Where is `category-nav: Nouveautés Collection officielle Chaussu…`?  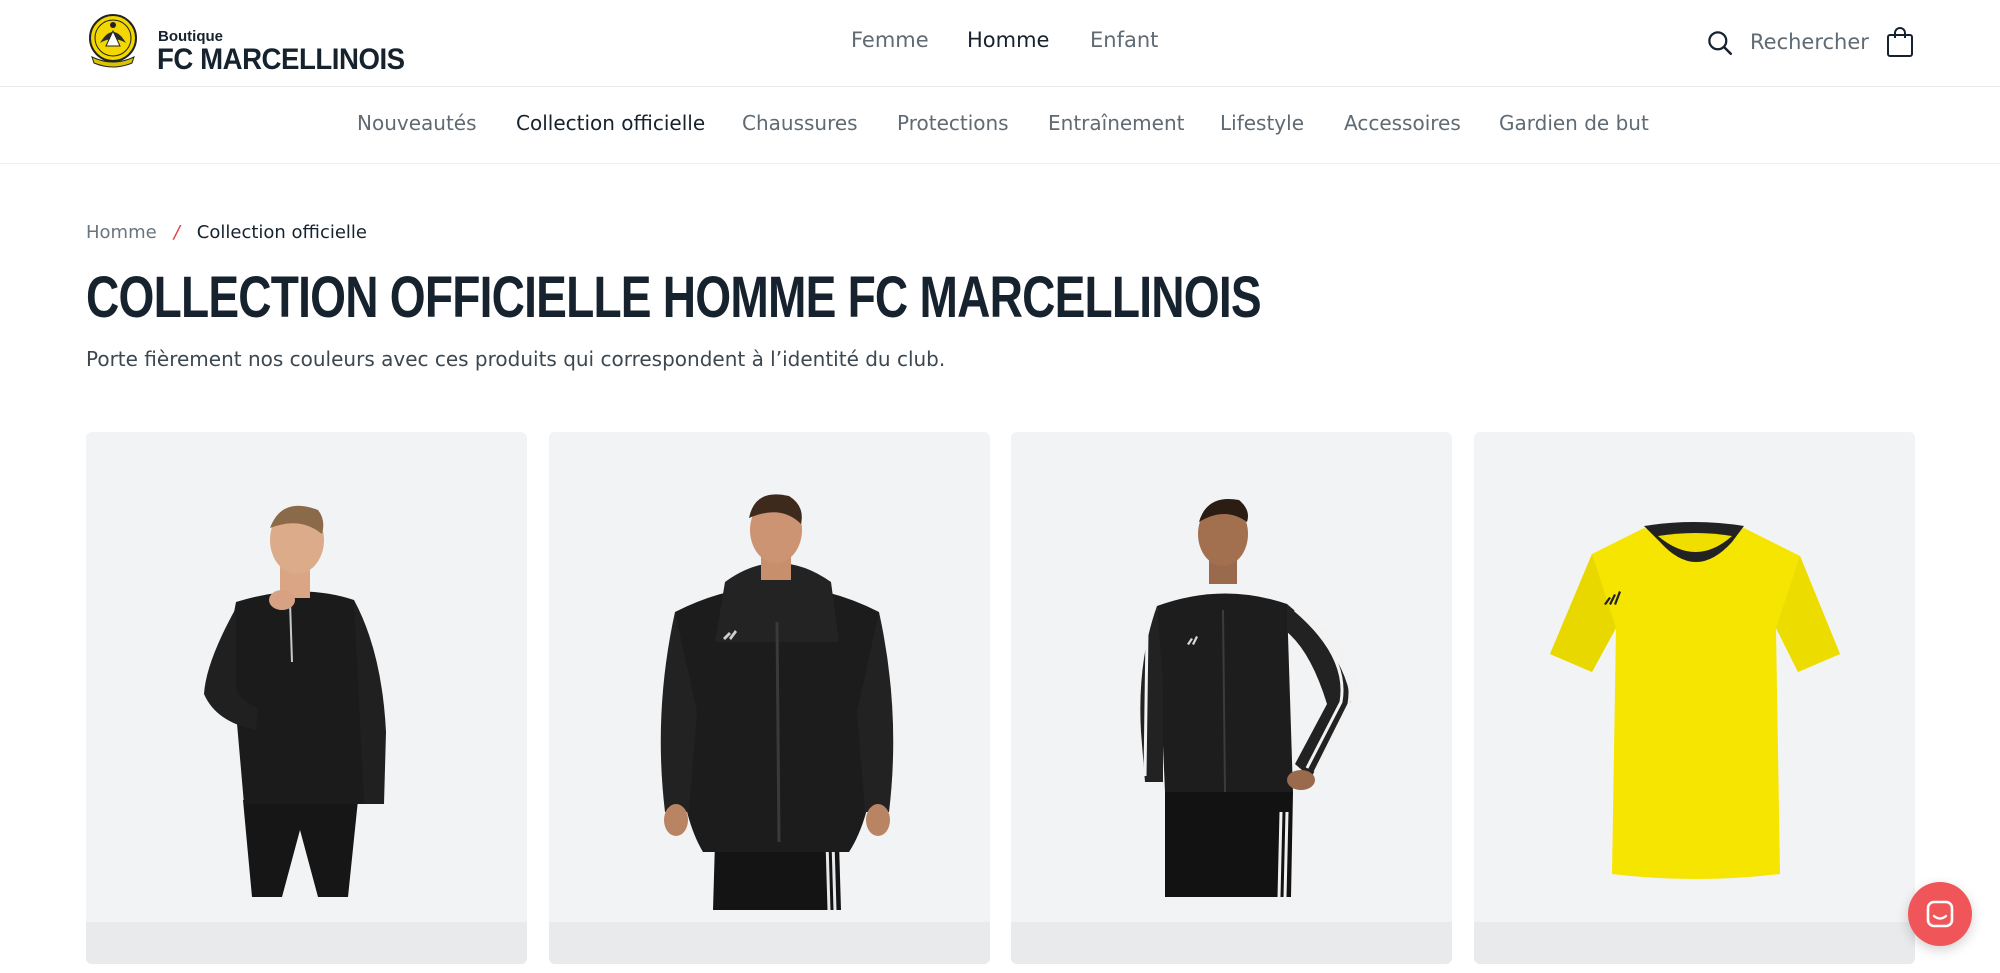 category-nav: Nouveautés Collection officielle Chaussu… is located at coordinates (1000, 125).